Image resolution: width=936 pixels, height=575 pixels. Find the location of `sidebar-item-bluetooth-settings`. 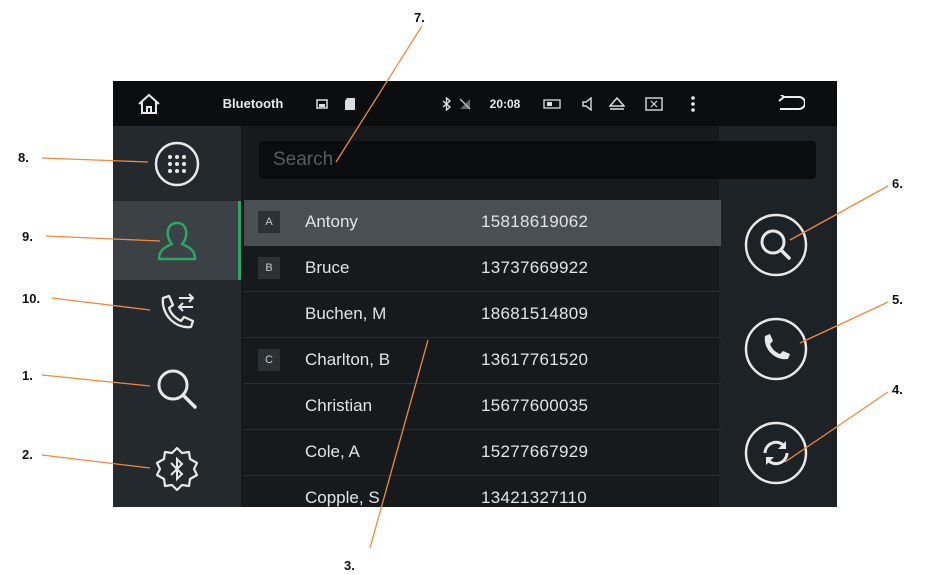

sidebar-item-bluetooth-settings is located at coordinates (177, 468).